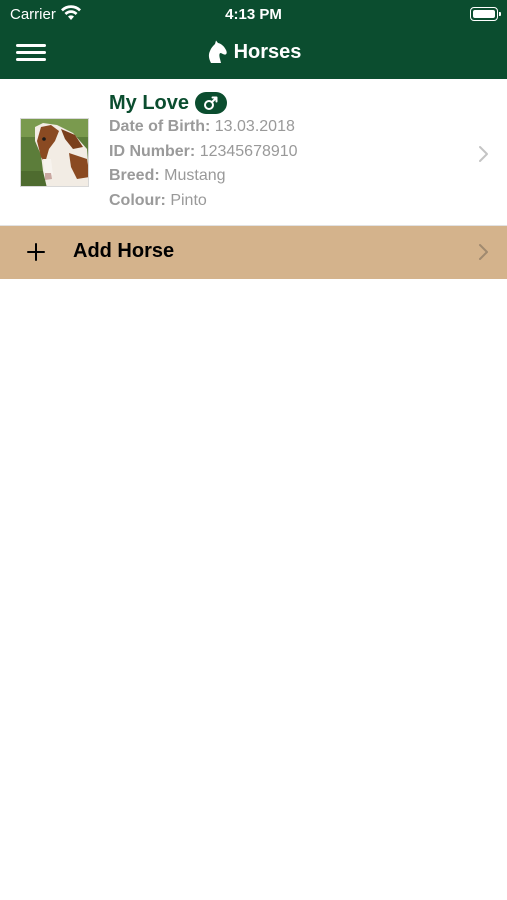 This screenshot has height=900, width=507. Describe the element at coordinates (134, 175) in the screenshot. I see `breed-label: Breed:` at that location.